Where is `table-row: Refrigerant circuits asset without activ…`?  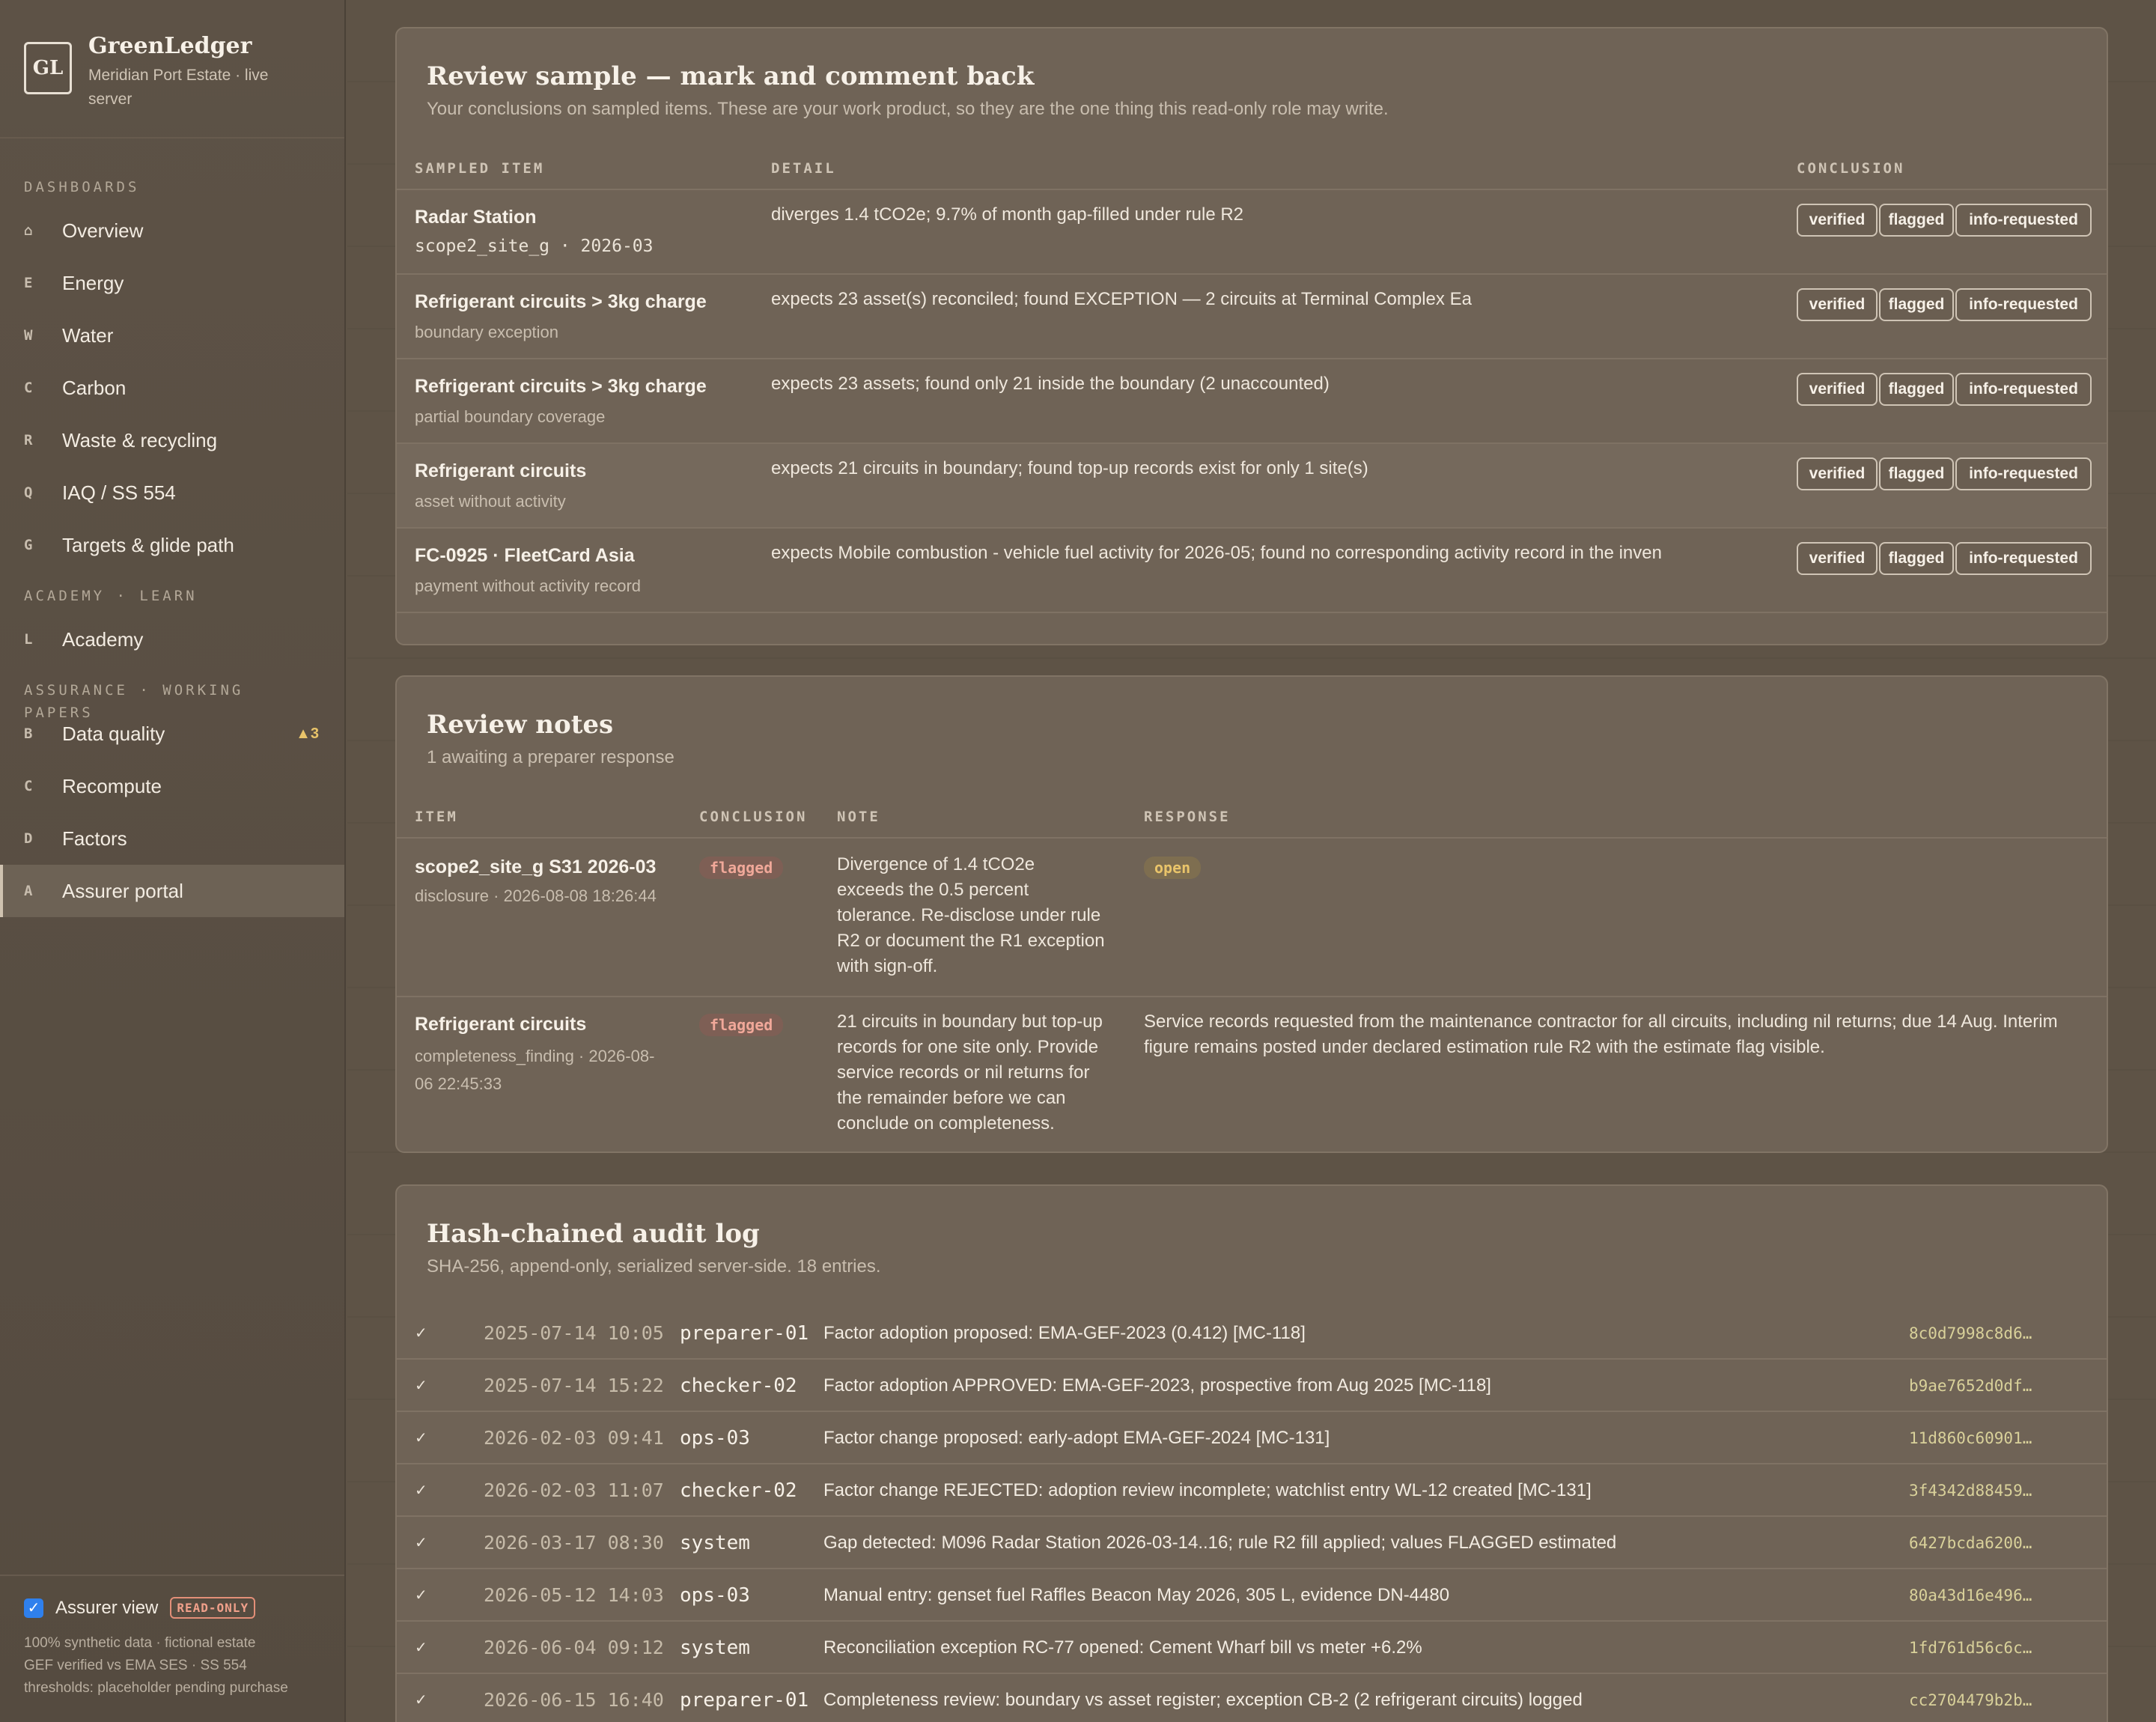 table-row: Refrigerant circuits asset without activ… is located at coordinates (1252, 485).